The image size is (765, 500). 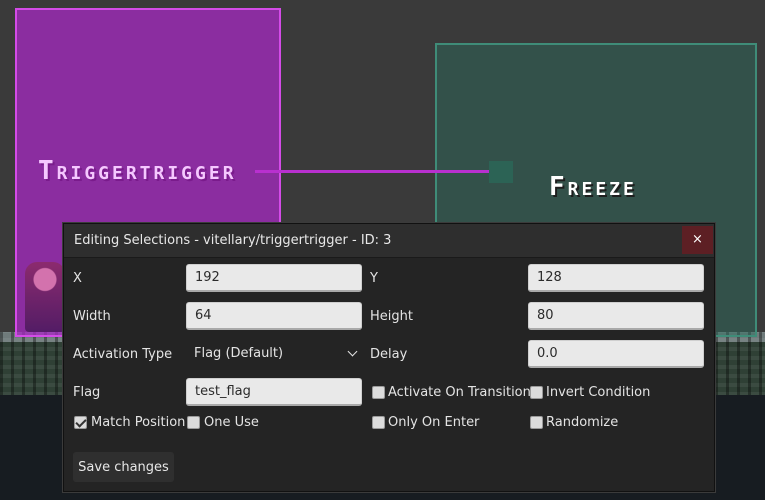 What do you see at coordinates (616, 316) in the screenshot?
I see `height-input` at bounding box center [616, 316].